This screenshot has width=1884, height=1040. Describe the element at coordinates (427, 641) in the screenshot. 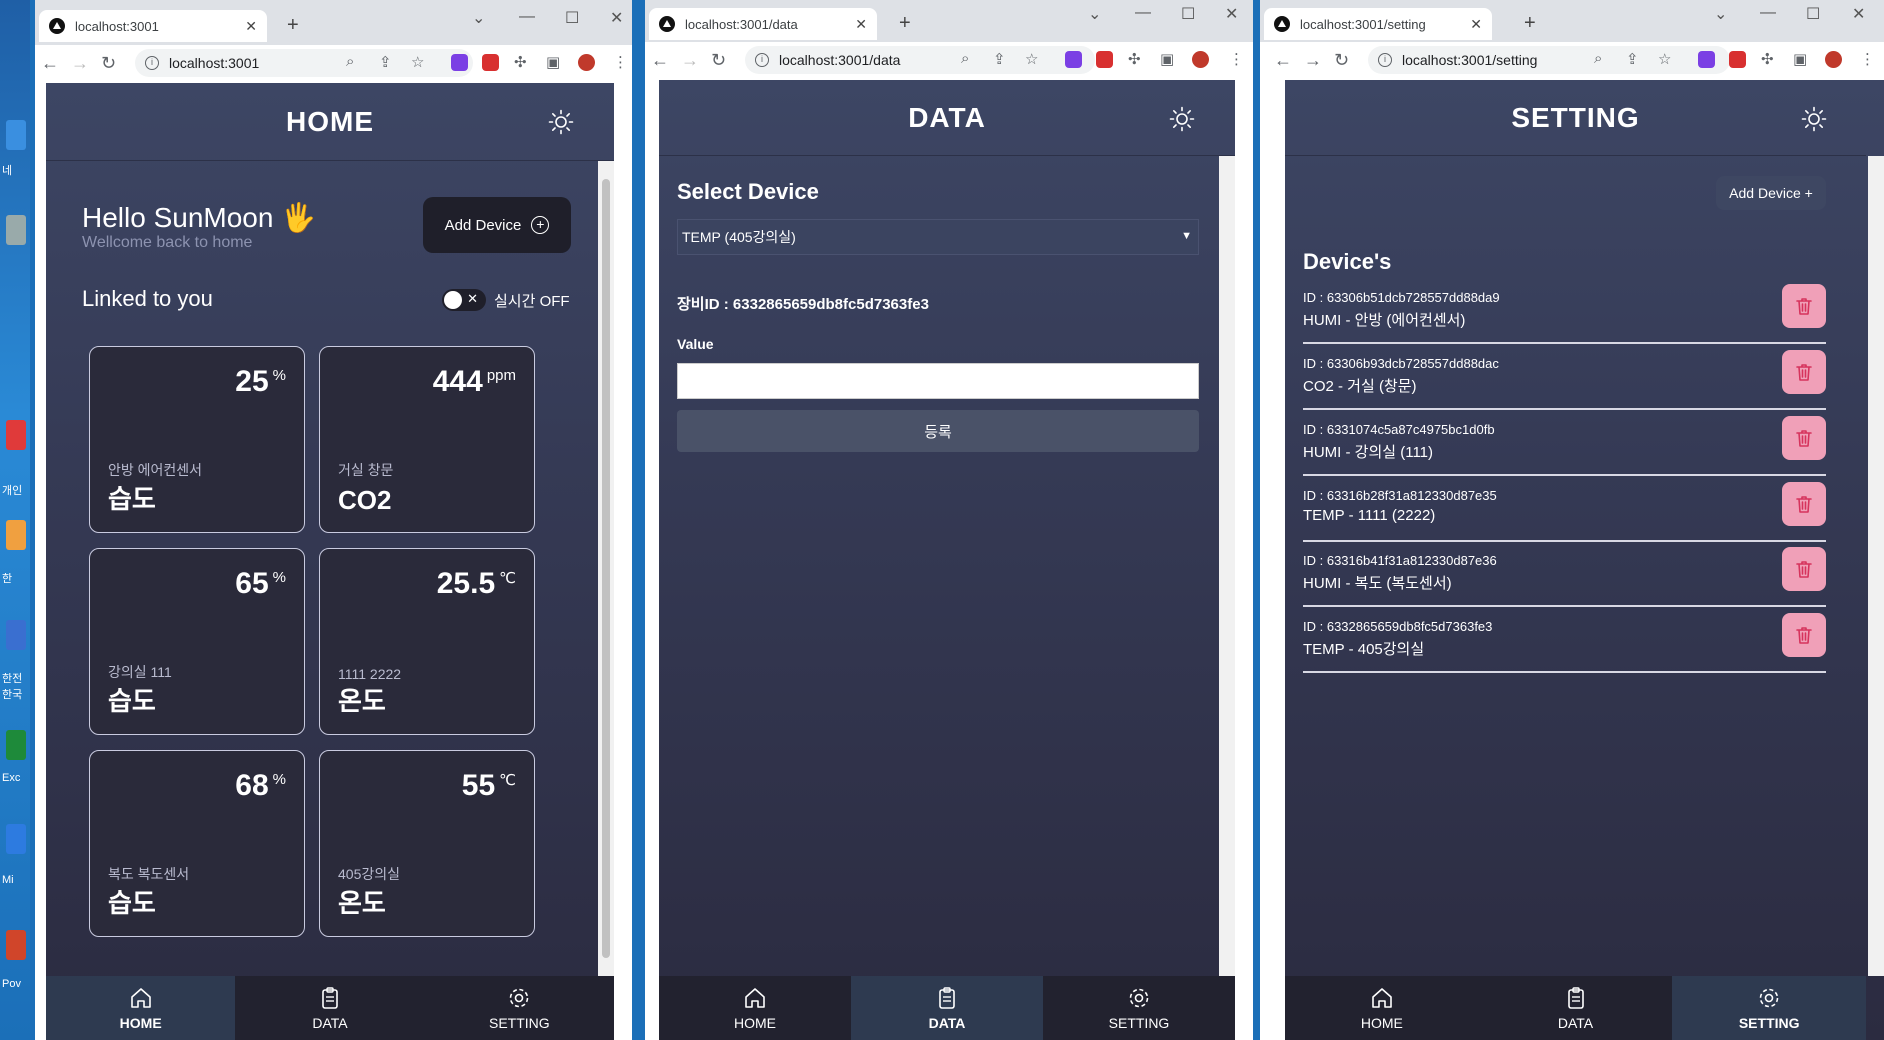

I see `sensor-card: 25.5 ℃ 1111 2222 온도` at that location.